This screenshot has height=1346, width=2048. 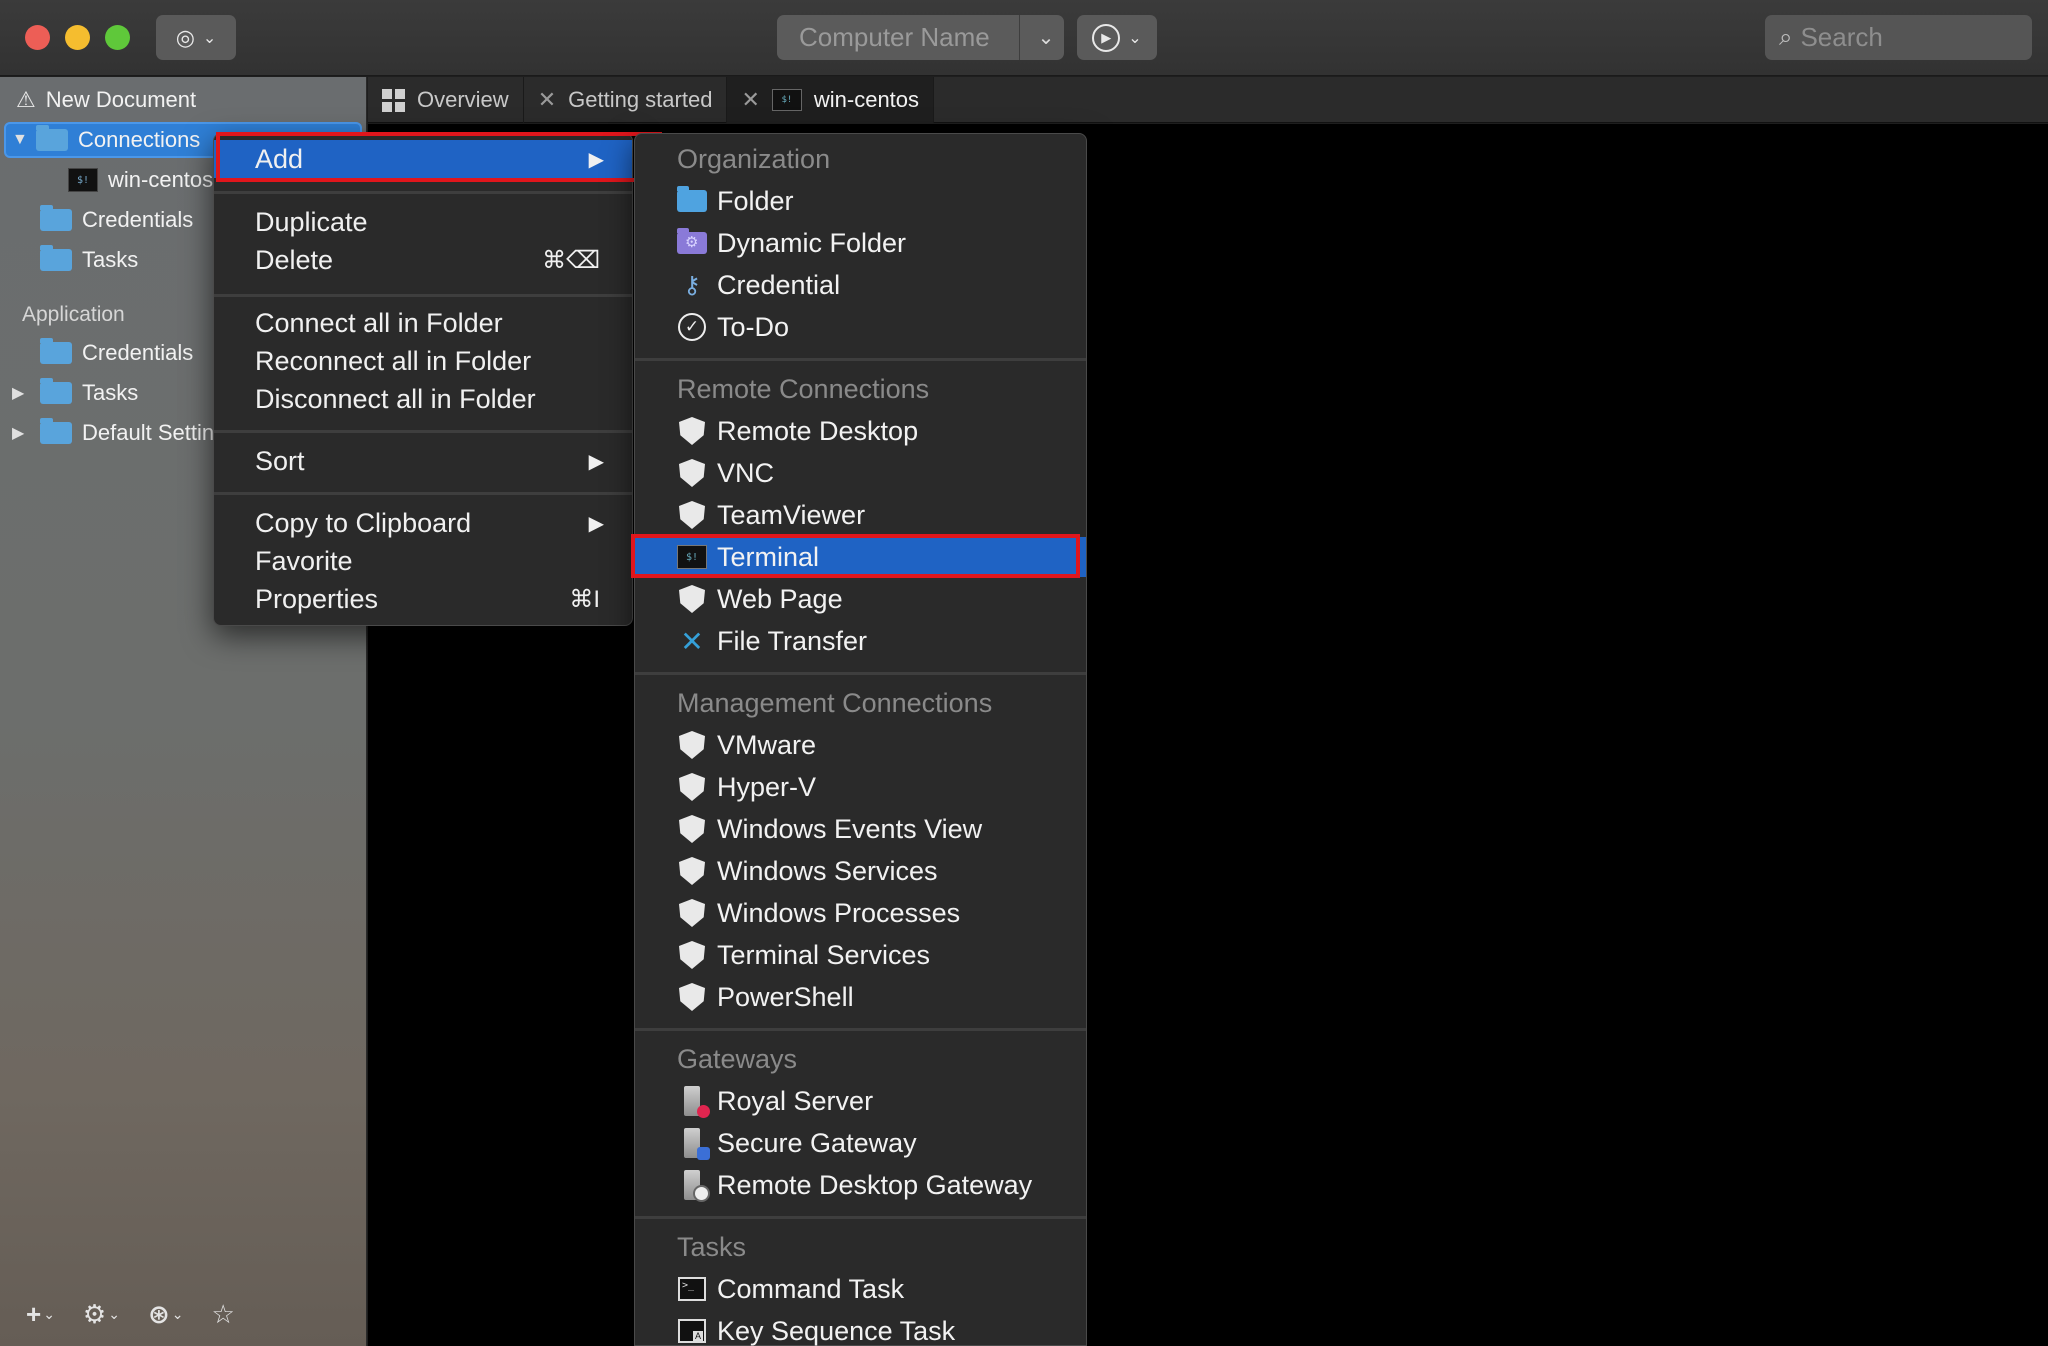 I want to click on search-field: ⌕ Search, so click(x=1898, y=37).